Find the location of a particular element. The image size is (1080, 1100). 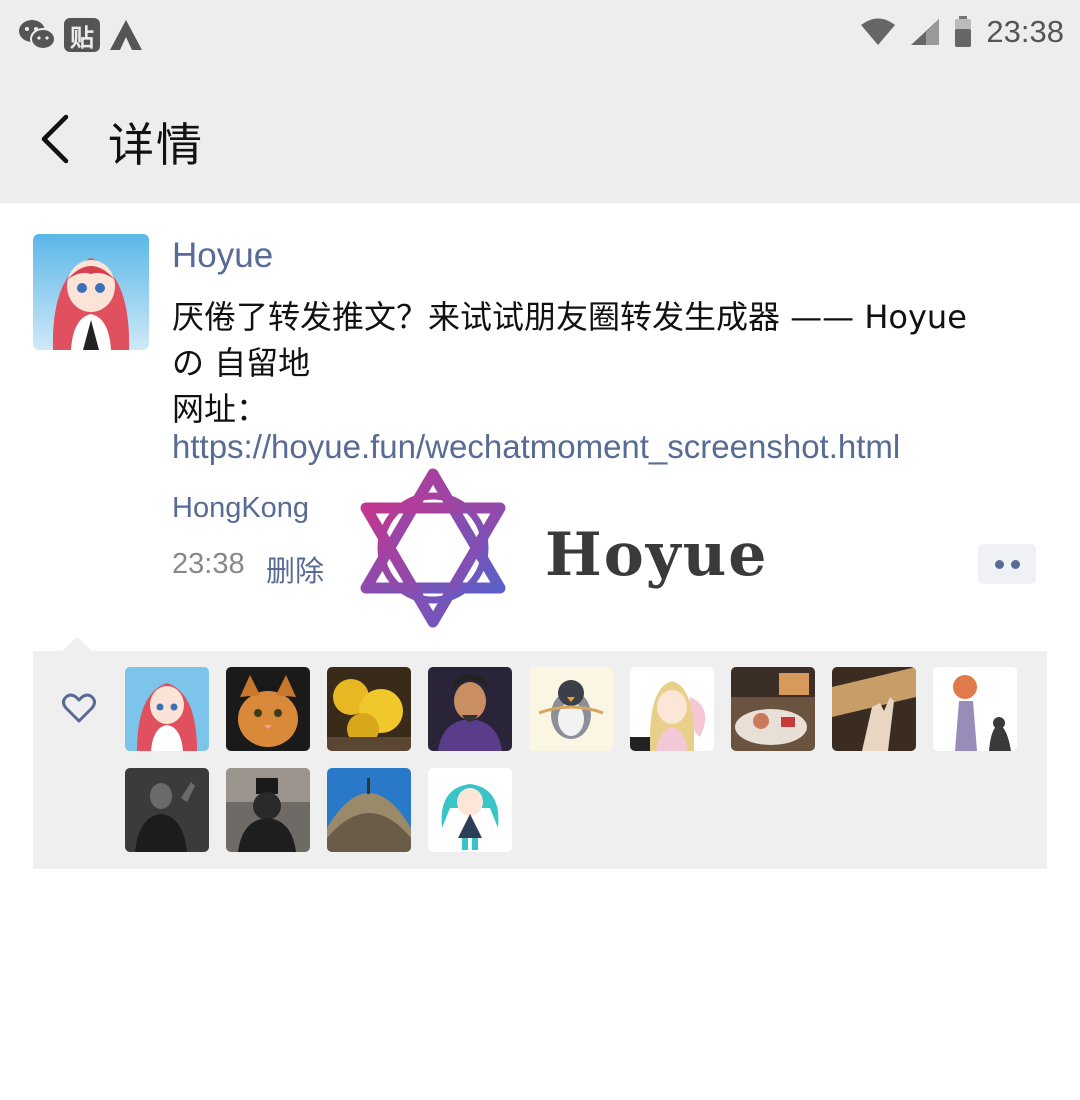

likes-panel-pointer is located at coordinates (77, 644).